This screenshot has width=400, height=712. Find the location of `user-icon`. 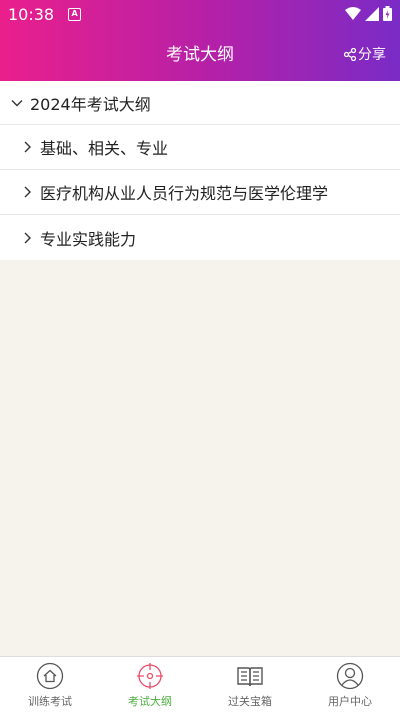

user-icon is located at coordinates (350, 676).